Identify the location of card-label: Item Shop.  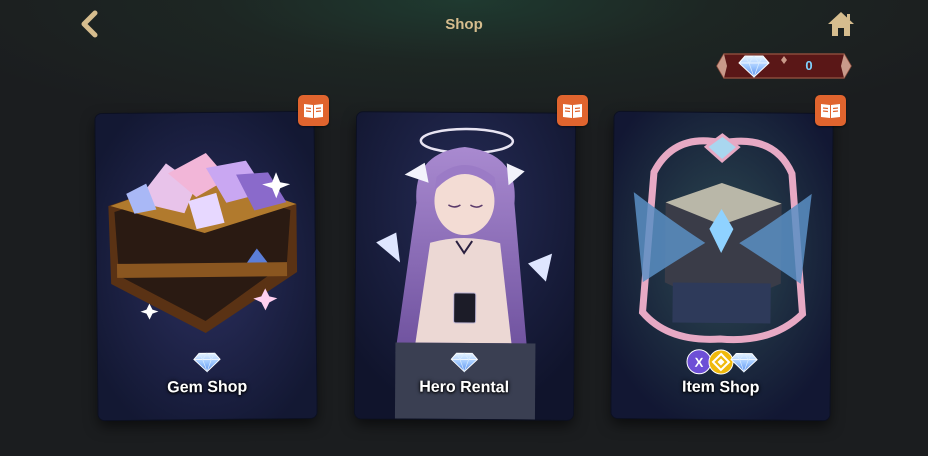
(720, 387).